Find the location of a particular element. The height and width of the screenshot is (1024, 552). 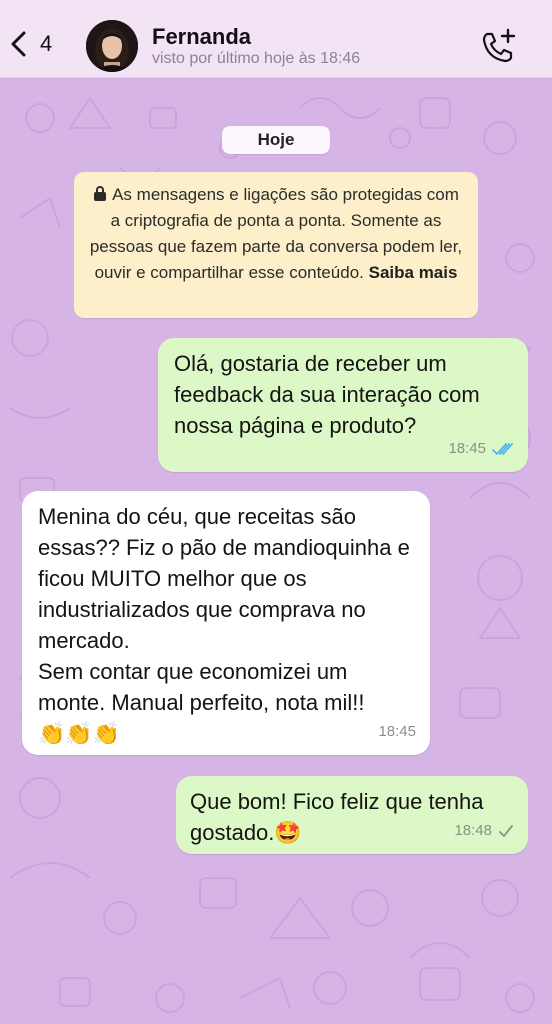

star-struck-emoji: 🤩 is located at coordinates (288, 832).